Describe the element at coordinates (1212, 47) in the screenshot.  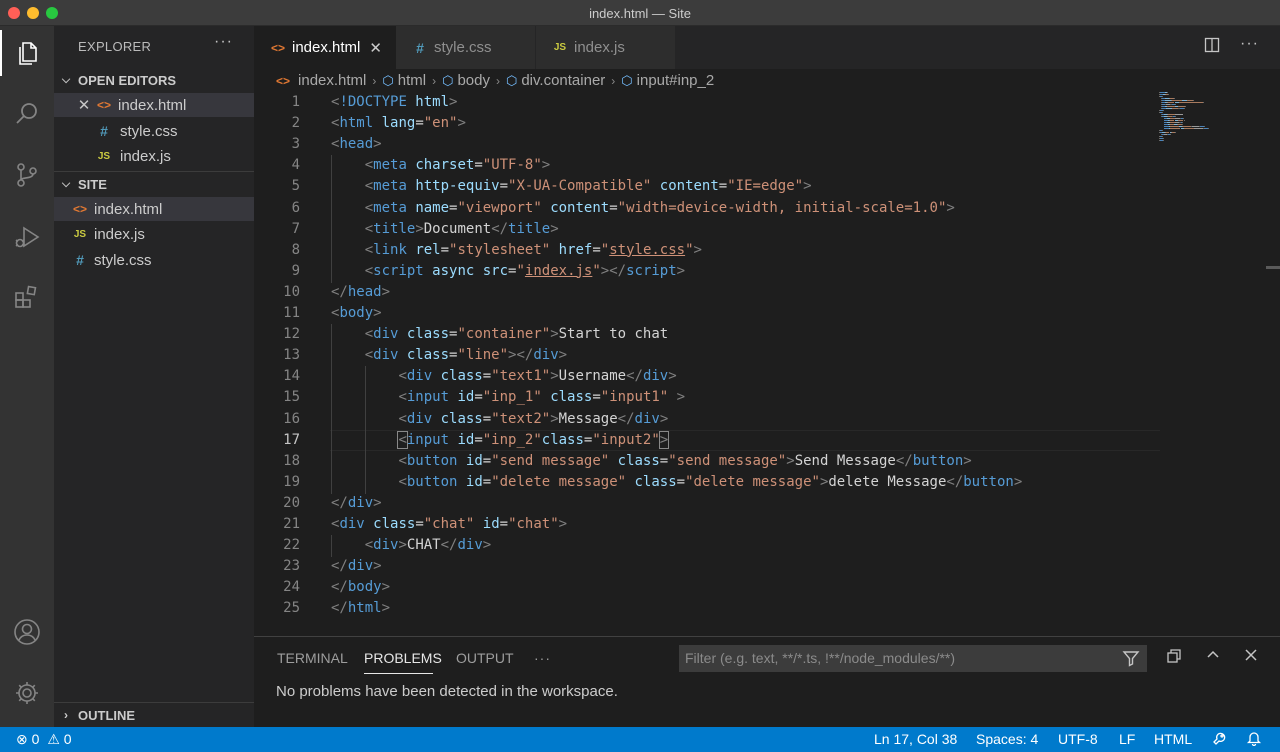
I see `split-editor-icon` at that location.